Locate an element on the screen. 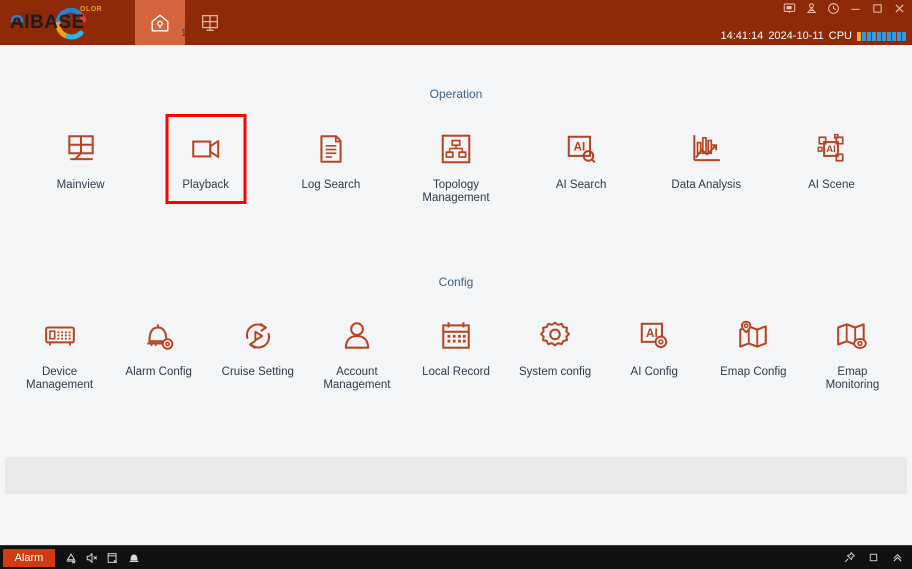  tab-bar: 1 is located at coordinates (185, 22).